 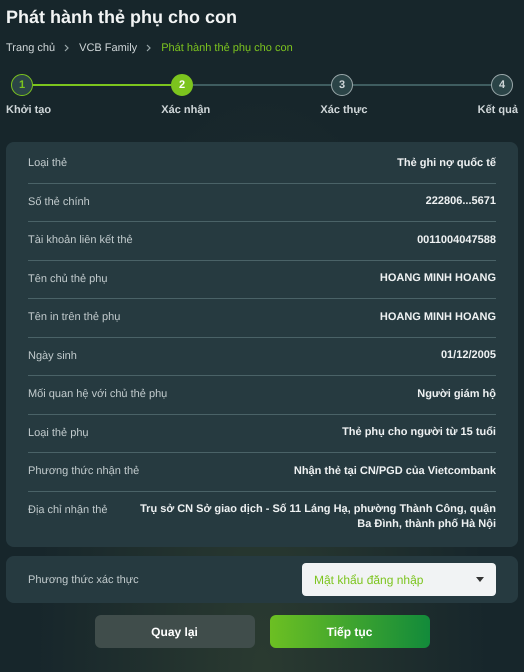 What do you see at coordinates (74, 317) in the screenshot?
I see `field-label: Tên in trên thẻ phụ` at bounding box center [74, 317].